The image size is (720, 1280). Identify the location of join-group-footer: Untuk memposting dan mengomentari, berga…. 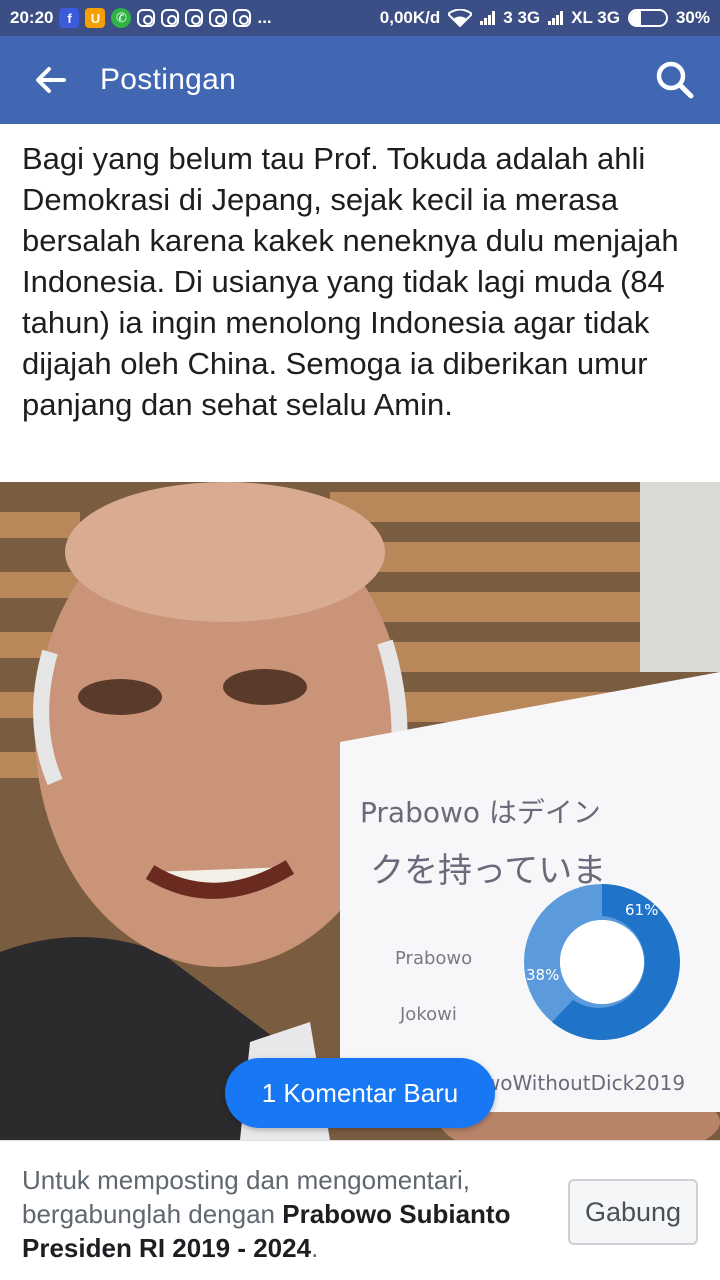
(360, 1210).